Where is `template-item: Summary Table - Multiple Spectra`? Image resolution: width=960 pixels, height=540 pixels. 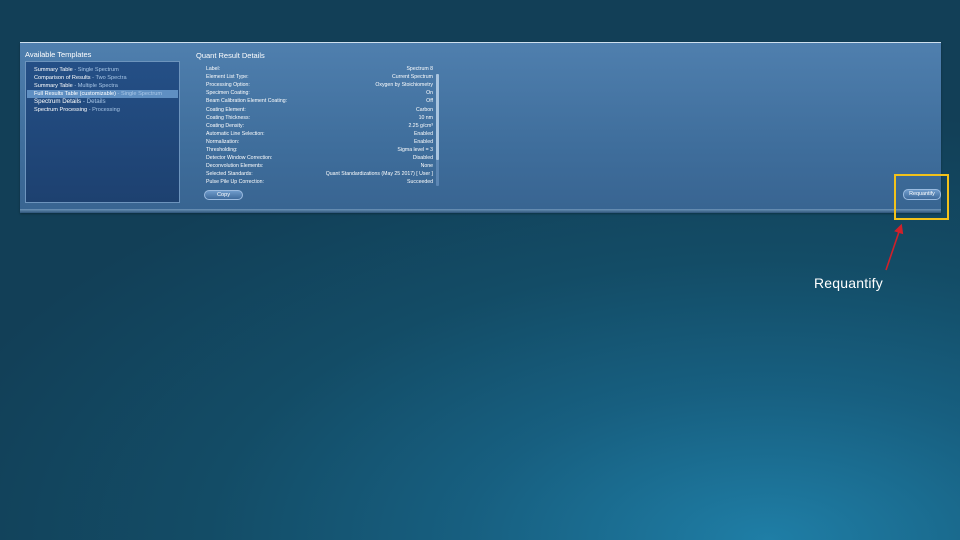 template-item: Summary Table - Multiple Spectra is located at coordinates (102, 86).